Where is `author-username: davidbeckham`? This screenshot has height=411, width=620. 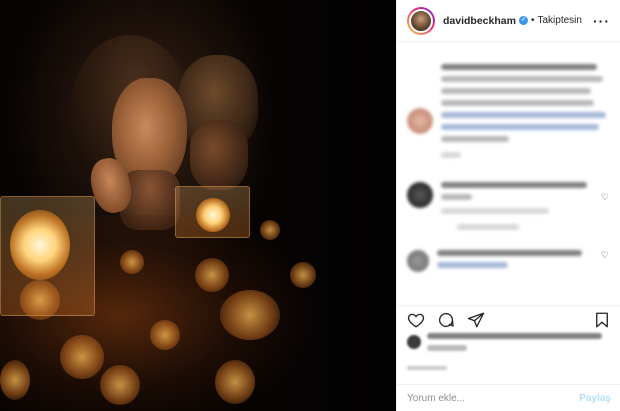 author-username: davidbeckham is located at coordinates (479, 21).